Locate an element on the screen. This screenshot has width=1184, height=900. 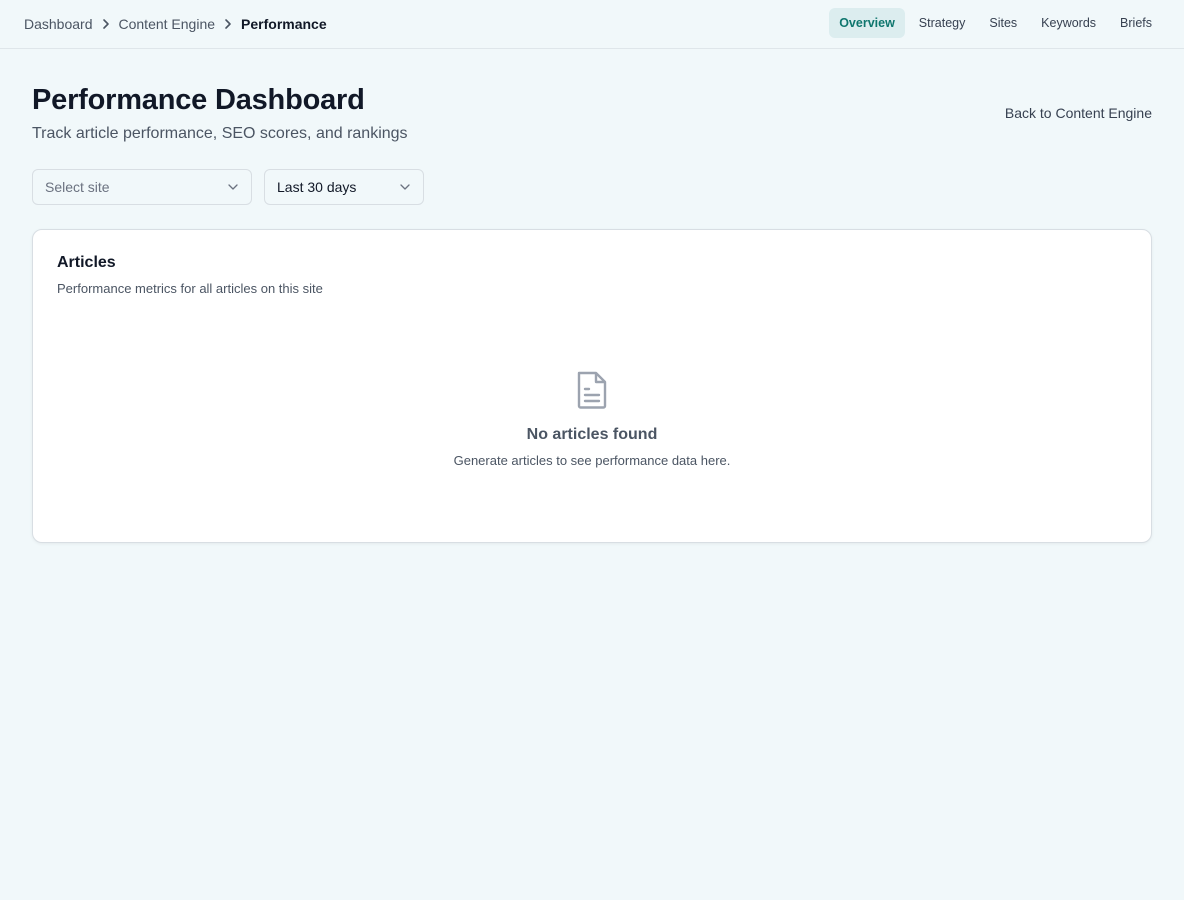
breadcrumb: Dashboard Content Engine Performance is located at coordinates (175, 24).